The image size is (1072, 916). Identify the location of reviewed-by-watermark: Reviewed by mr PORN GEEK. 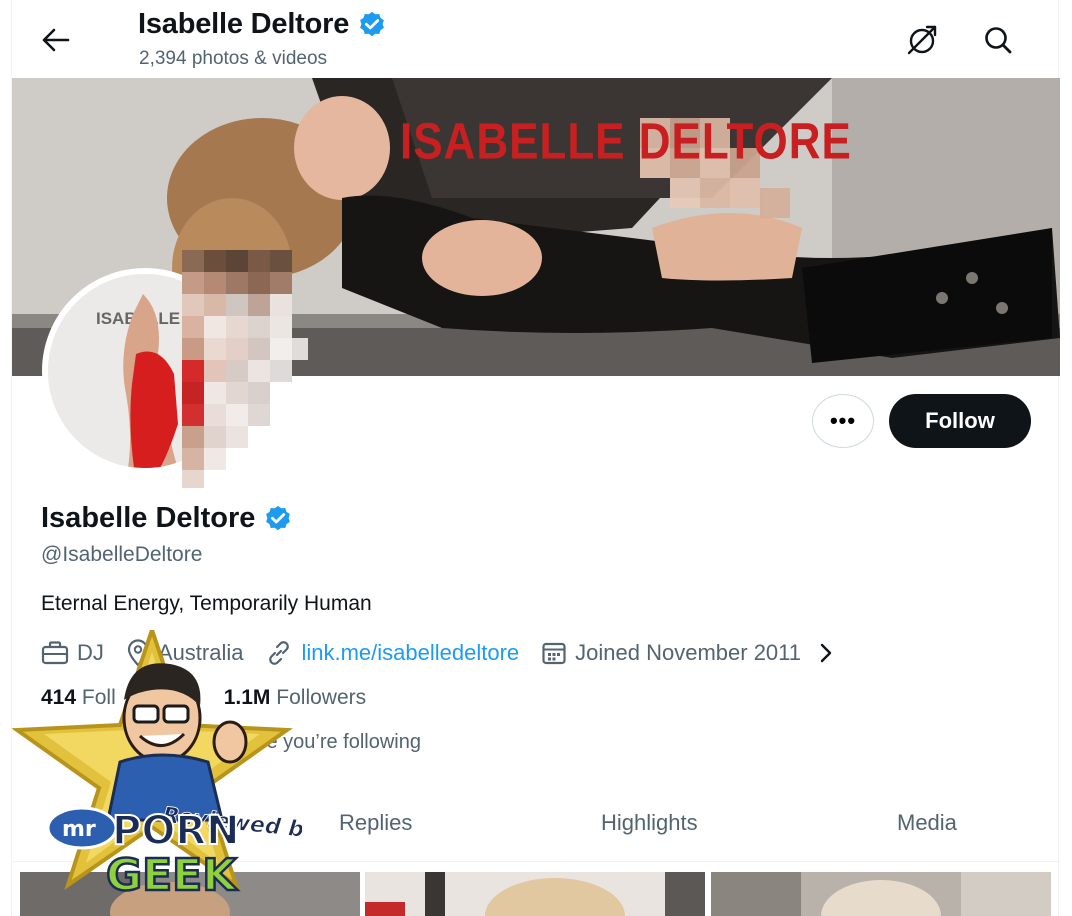
(157, 765).